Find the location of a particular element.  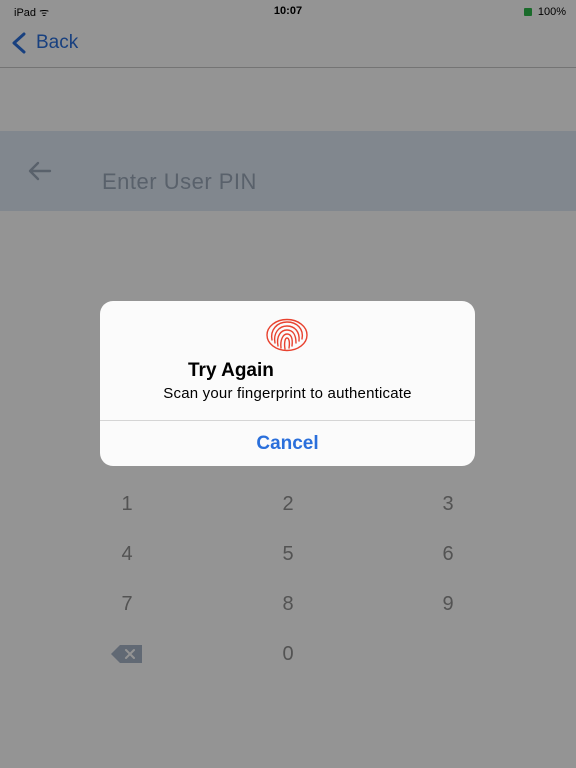

alert-message: Scan your fingerprint to authenticate is located at coordinates (287, 393).